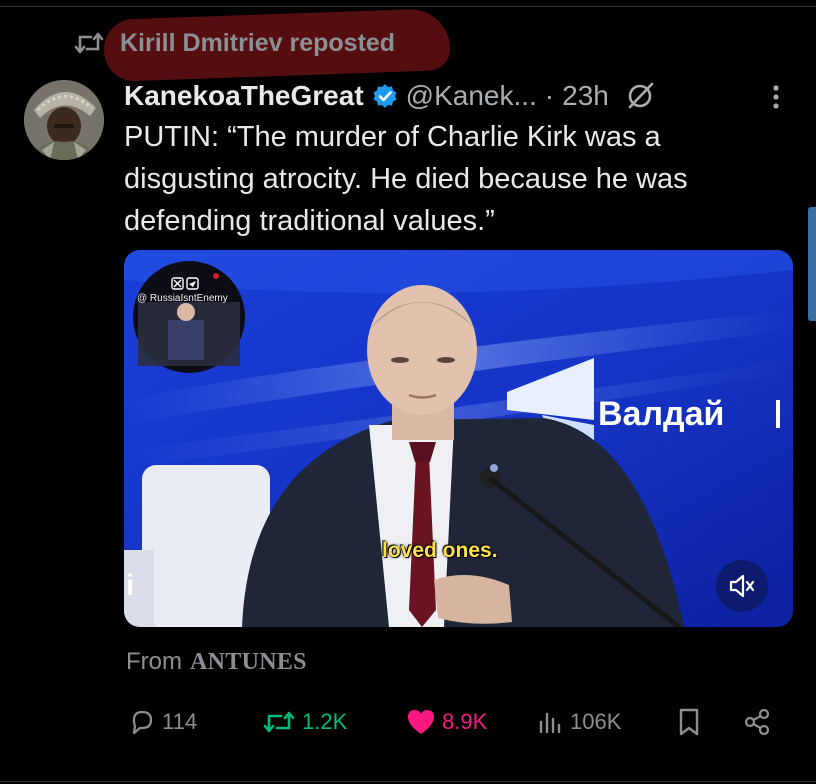 This screenshot has height=784, width=816. Describe the element at coordinates (596, 721) in the screenshot. I see `views-count: 106K` at that location.